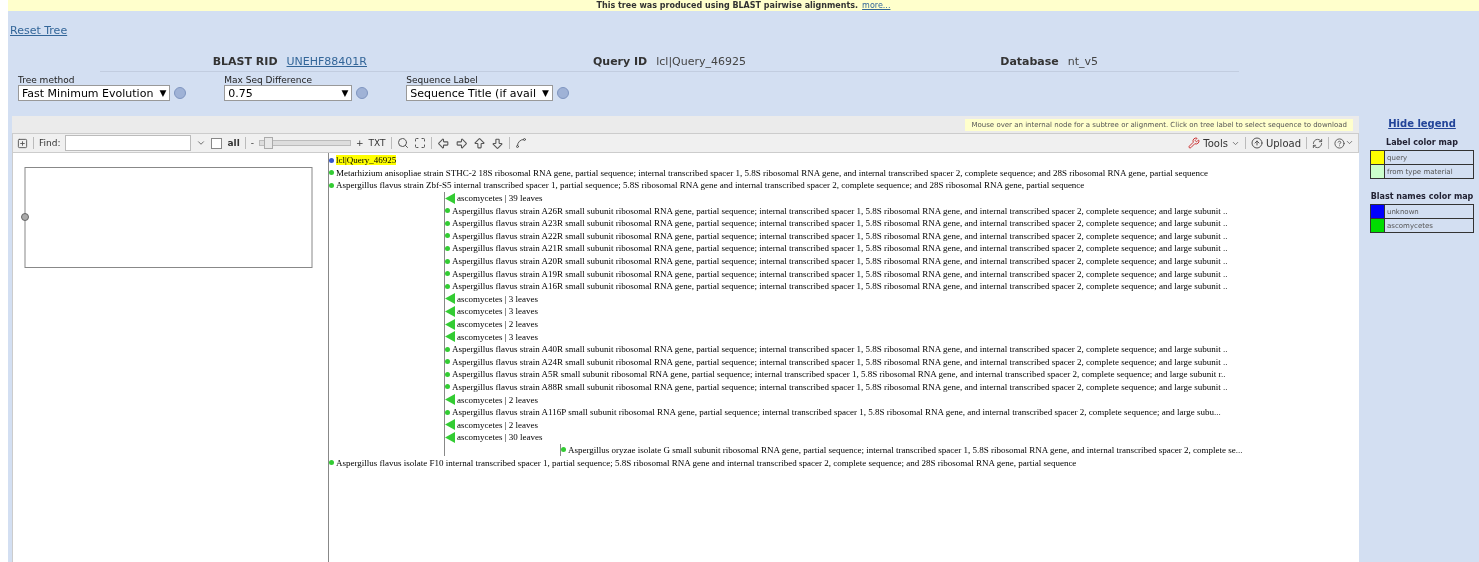  Describe the element at coordinates (1422, 196) in the screenshot. I see `legend-title: Blast names color map` at that location.